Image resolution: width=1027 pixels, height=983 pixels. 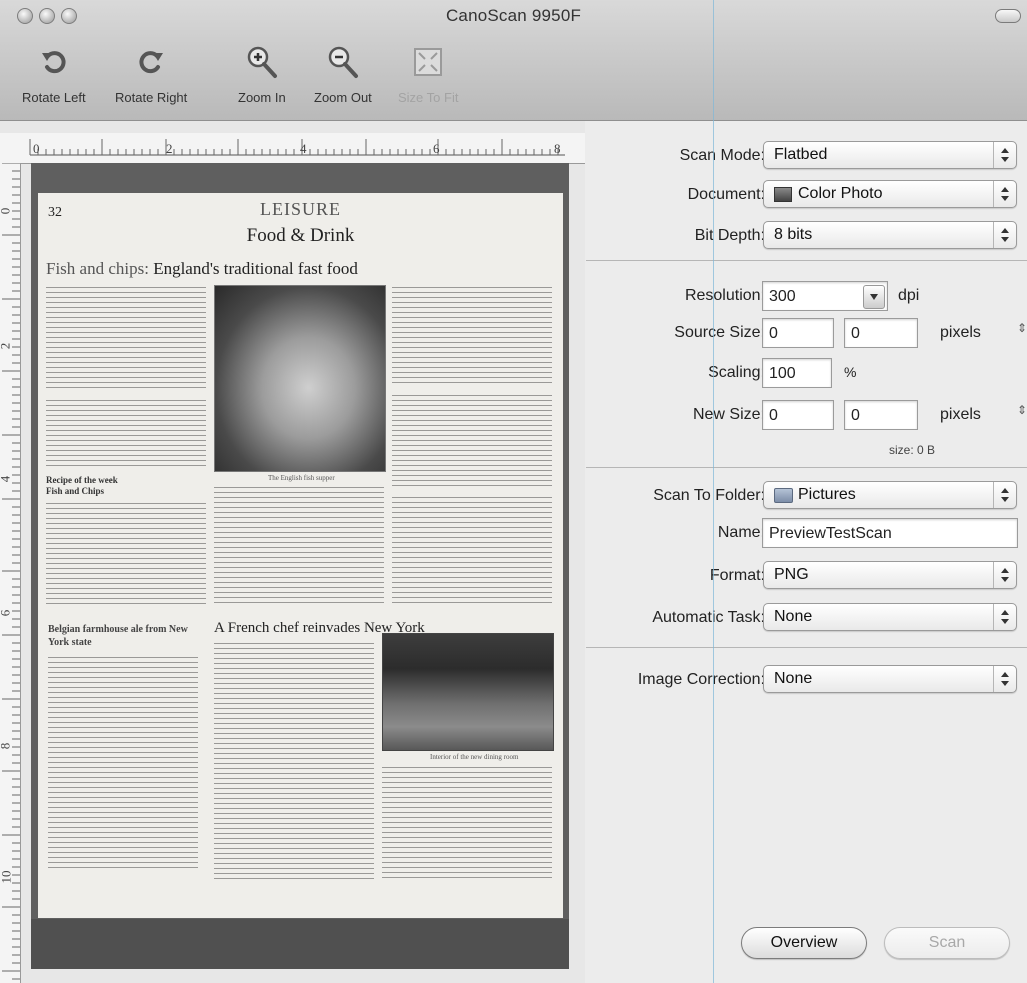 What do you see at coordinates (708, 617) in the screenshot?
I see `automatic-task-label: Automatic Task:` at bounding box center [708, 617].